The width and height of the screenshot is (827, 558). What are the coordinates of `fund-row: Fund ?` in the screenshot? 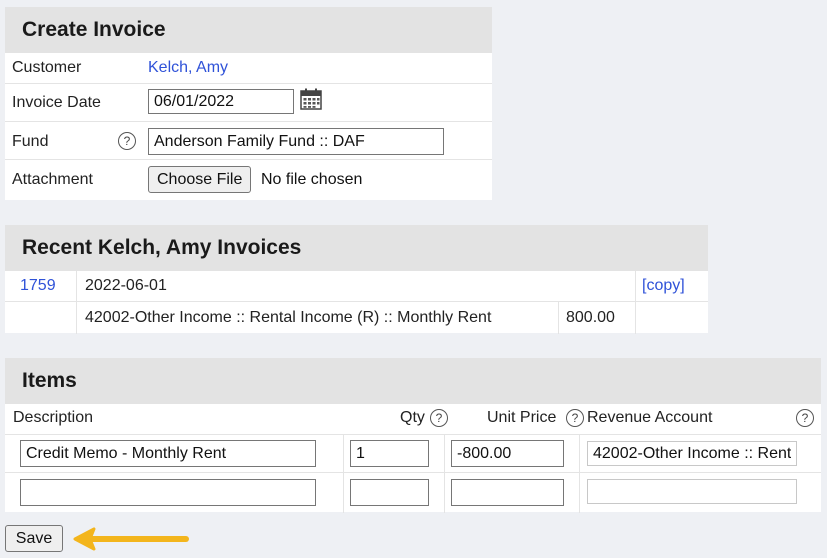 It's located at (248, 140).